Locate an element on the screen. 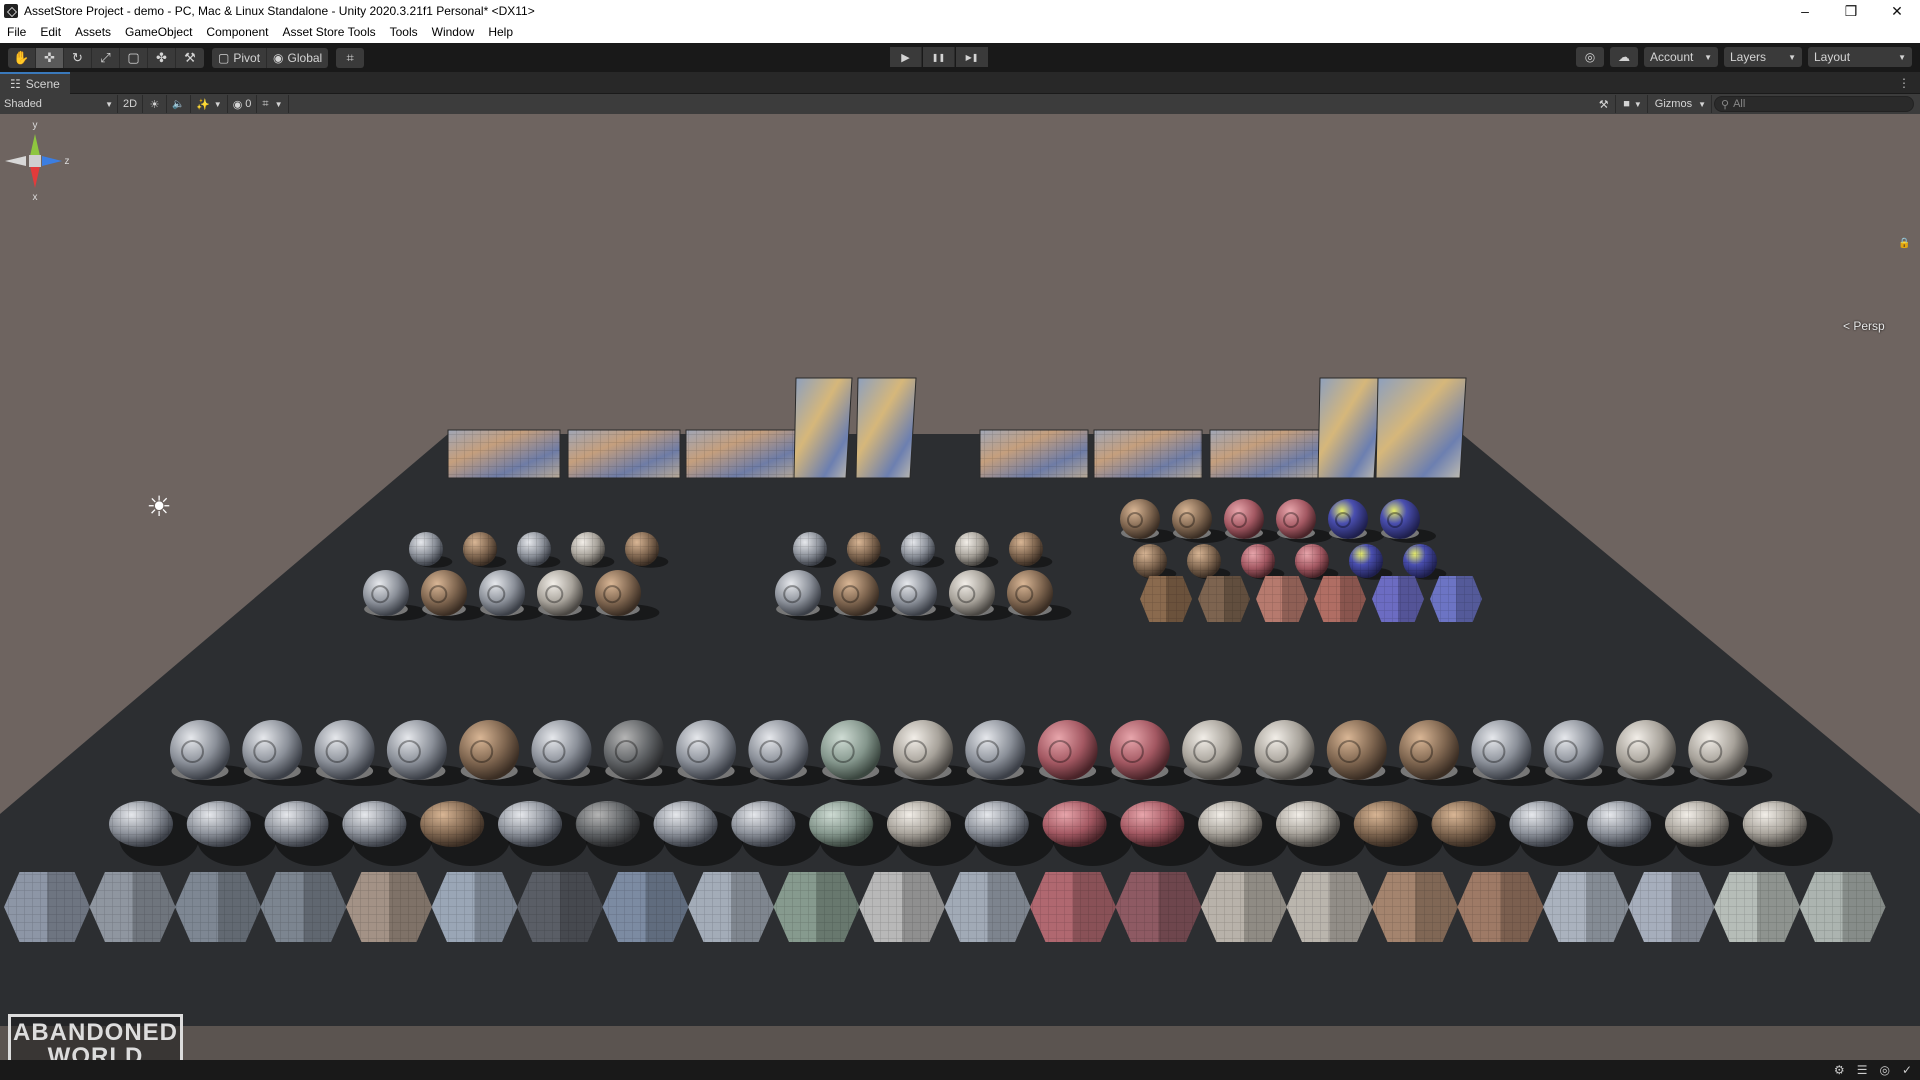  cloud-icon: ☁ is located at coordinates (1624, 57).